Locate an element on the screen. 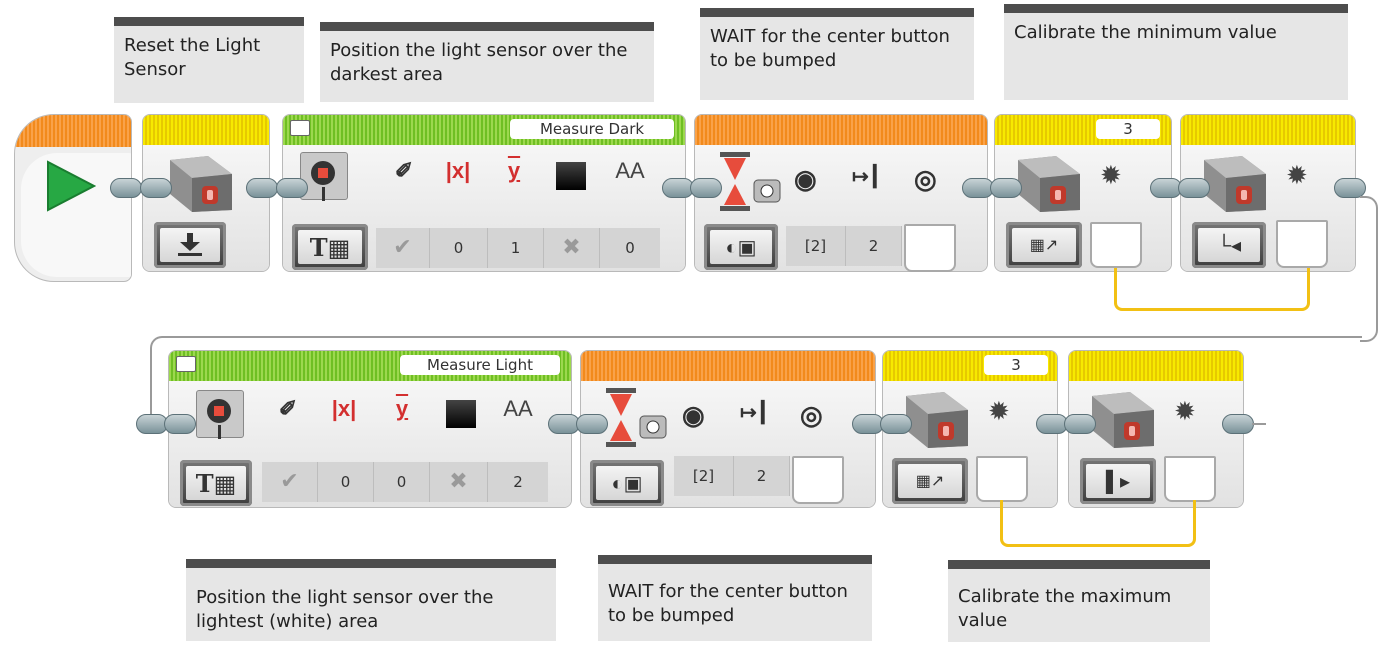  display-light-top-icons: ✐ |x| y AA is located at coordinates (381, 413).